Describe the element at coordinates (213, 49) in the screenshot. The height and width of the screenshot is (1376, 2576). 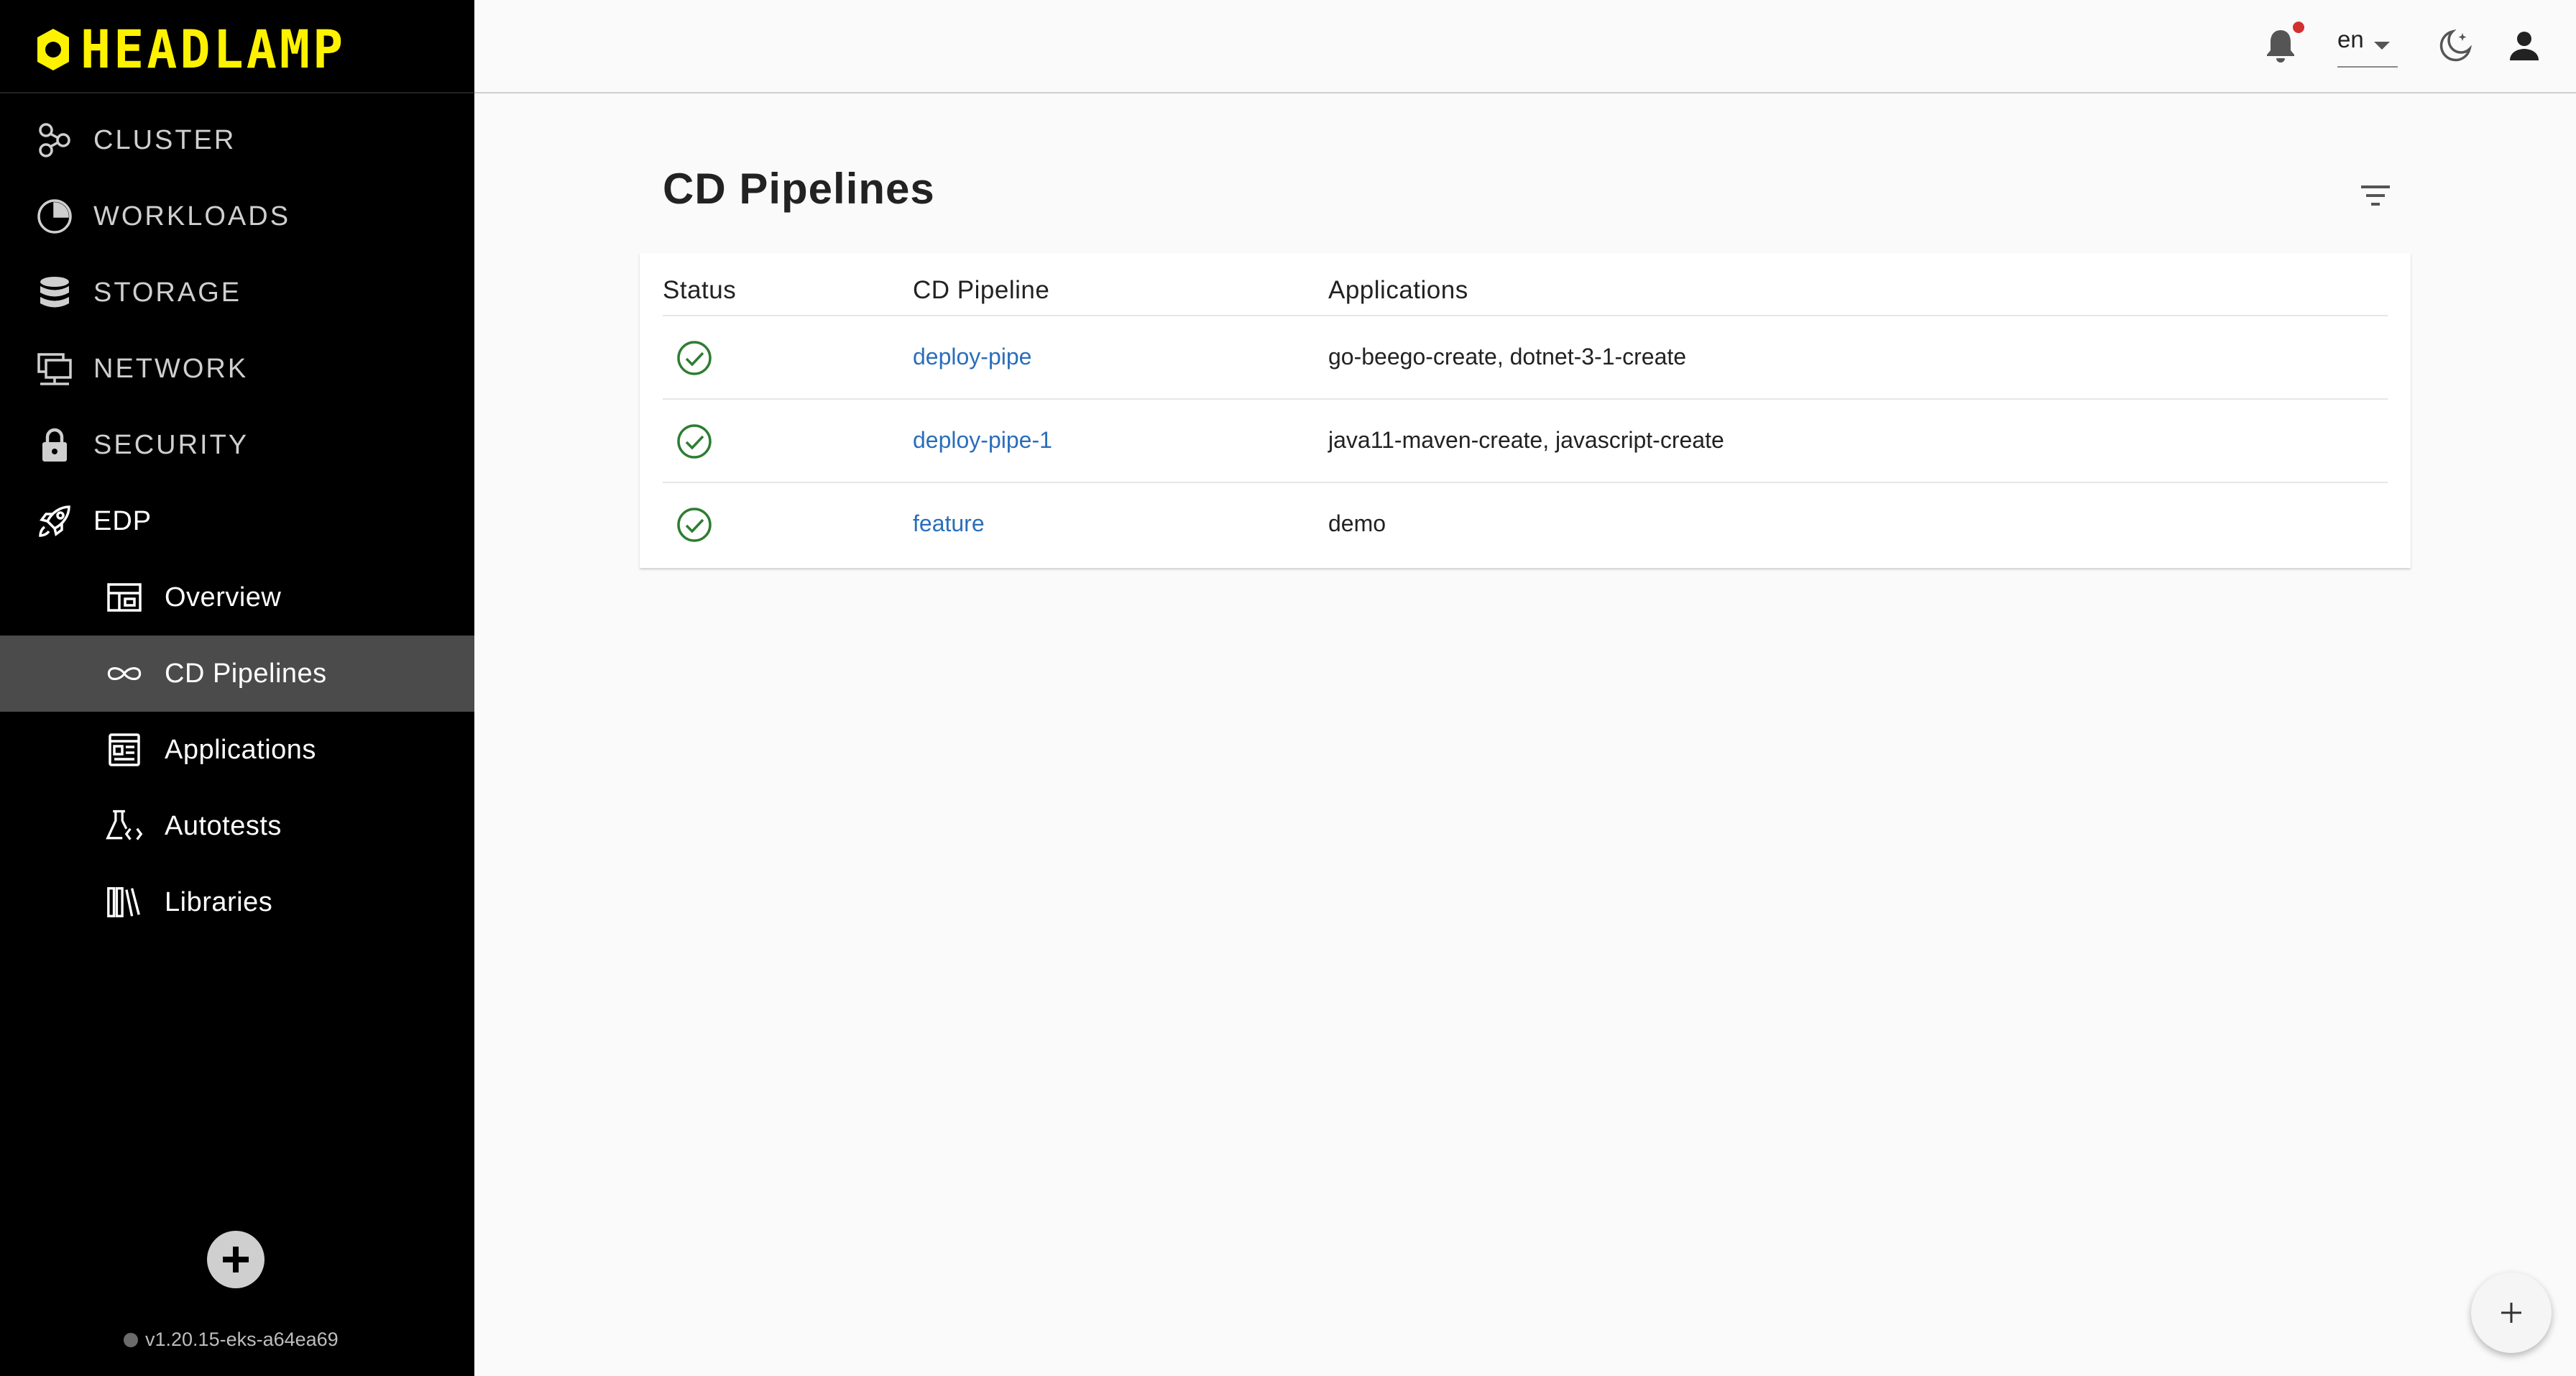
I see `logo-text: HEADLAMP` at that location.